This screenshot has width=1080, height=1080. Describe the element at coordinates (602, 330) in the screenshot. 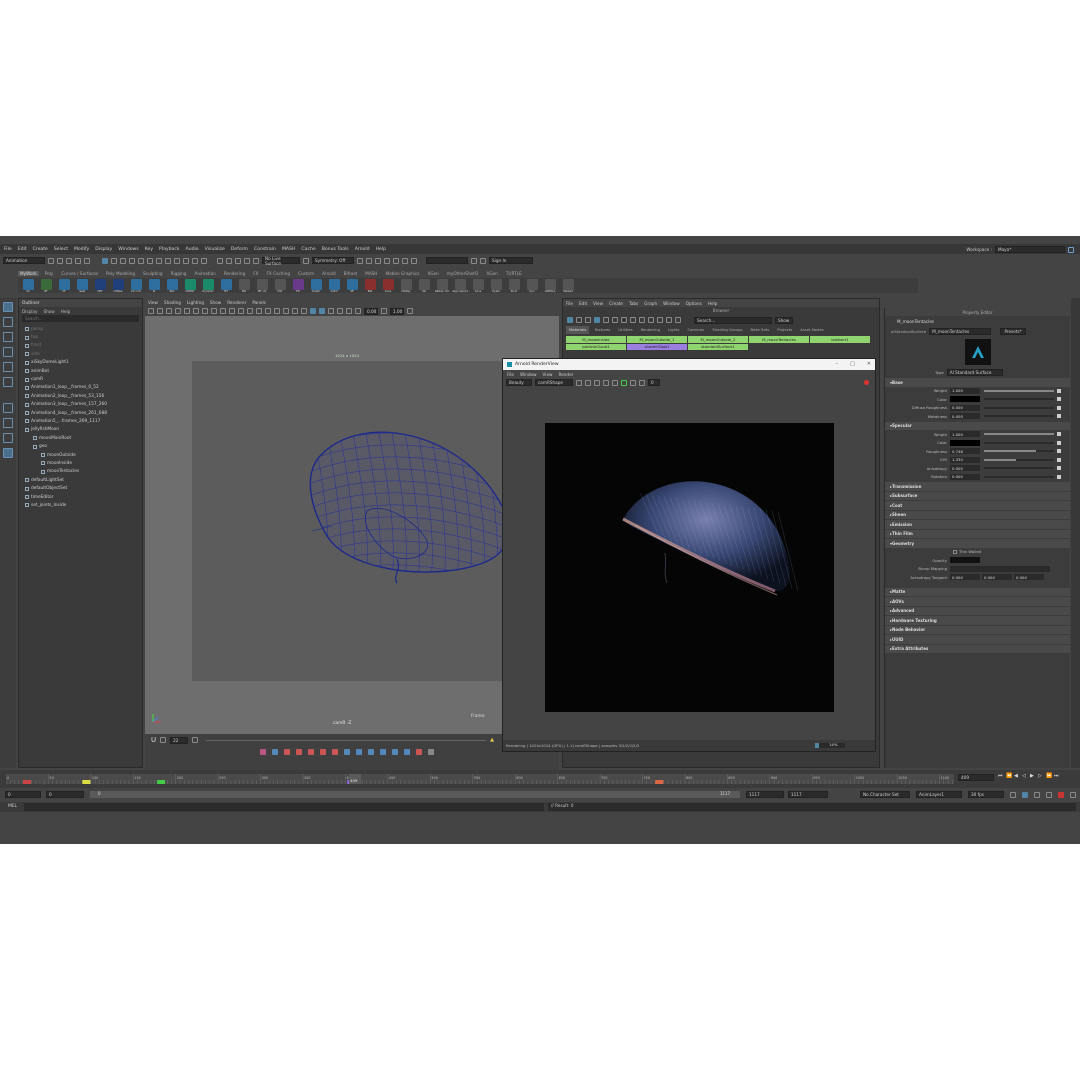

I see `hypershade-tab: Textures` at that location.